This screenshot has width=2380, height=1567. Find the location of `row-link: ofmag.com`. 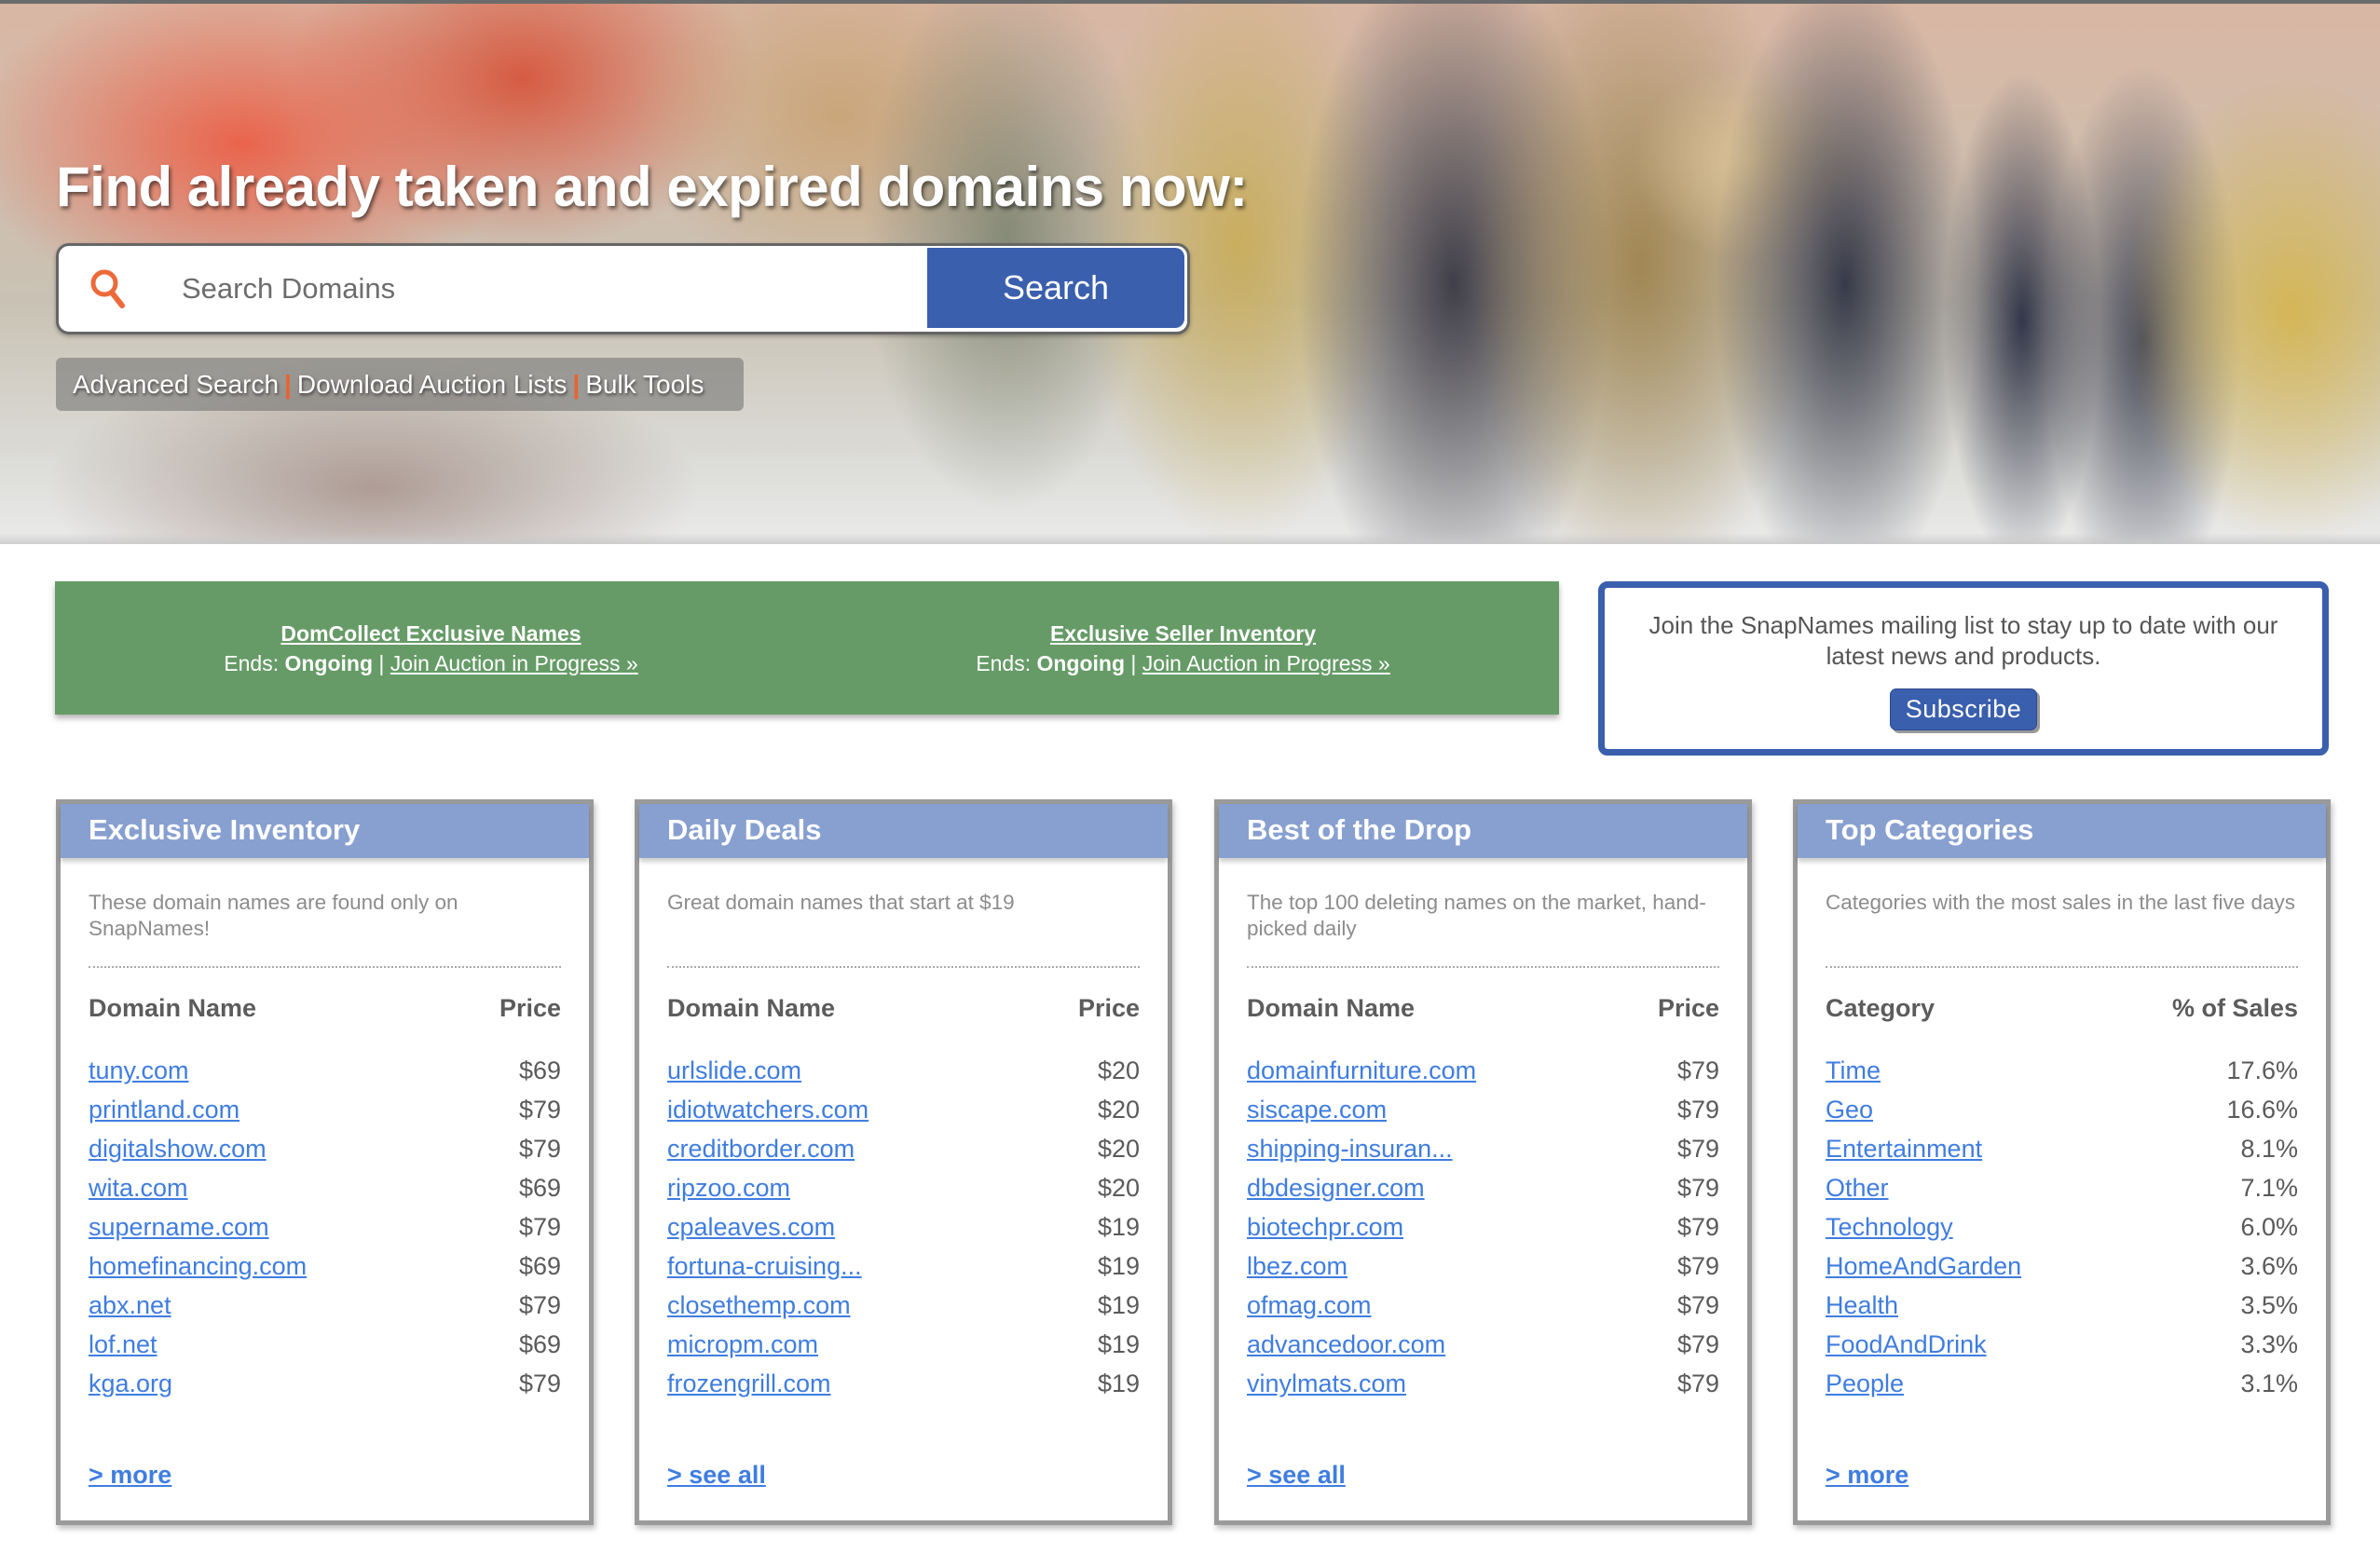

row-link: ofmag.com is located at coordinates (1309, 1305).